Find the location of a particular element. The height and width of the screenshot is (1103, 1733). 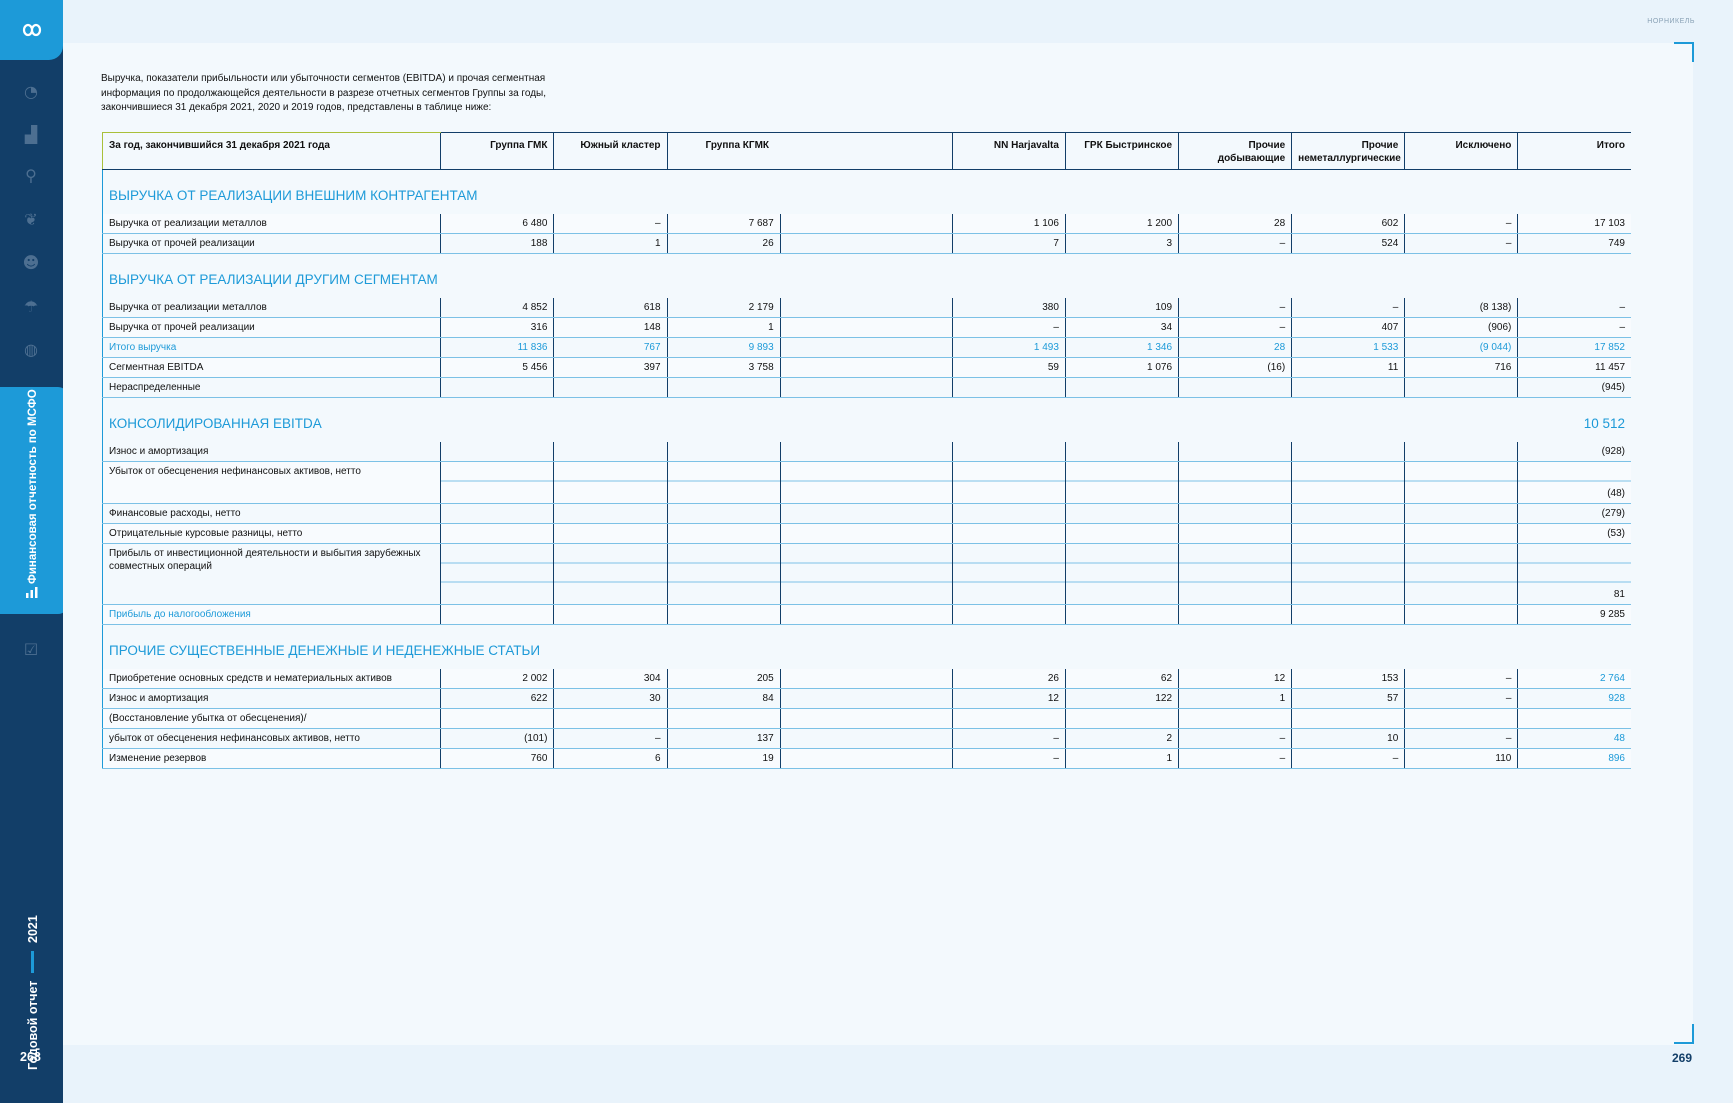

cell-value: 122 is located at coordinates (1122, 698).